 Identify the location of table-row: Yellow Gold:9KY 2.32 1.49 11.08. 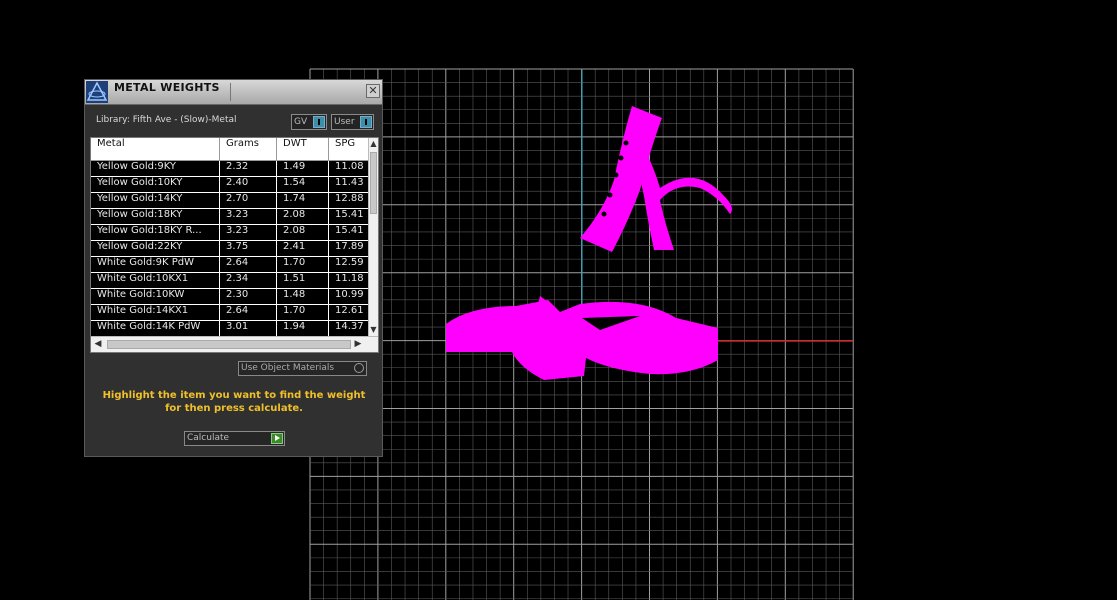
(229, 169).